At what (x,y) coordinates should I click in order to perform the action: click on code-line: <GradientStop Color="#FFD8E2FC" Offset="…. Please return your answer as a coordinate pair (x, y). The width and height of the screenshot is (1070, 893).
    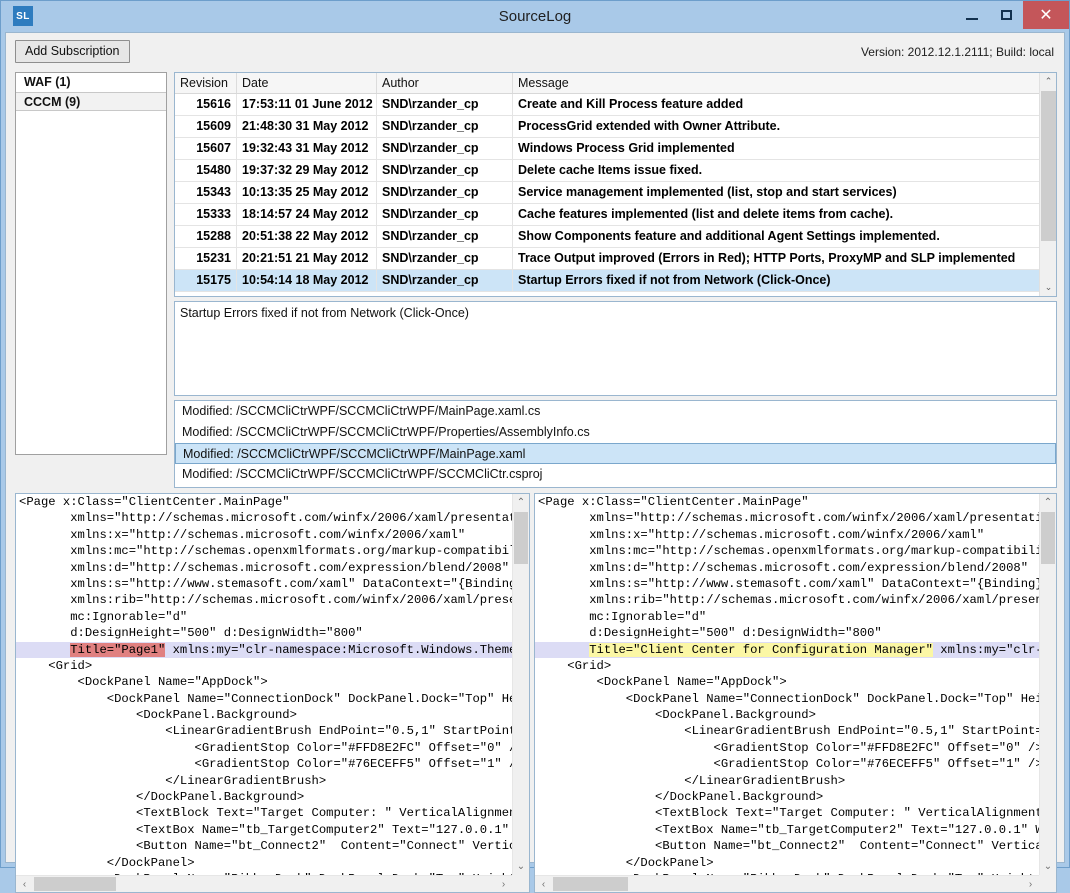
    Looking at the image, I should click on (265, 747).